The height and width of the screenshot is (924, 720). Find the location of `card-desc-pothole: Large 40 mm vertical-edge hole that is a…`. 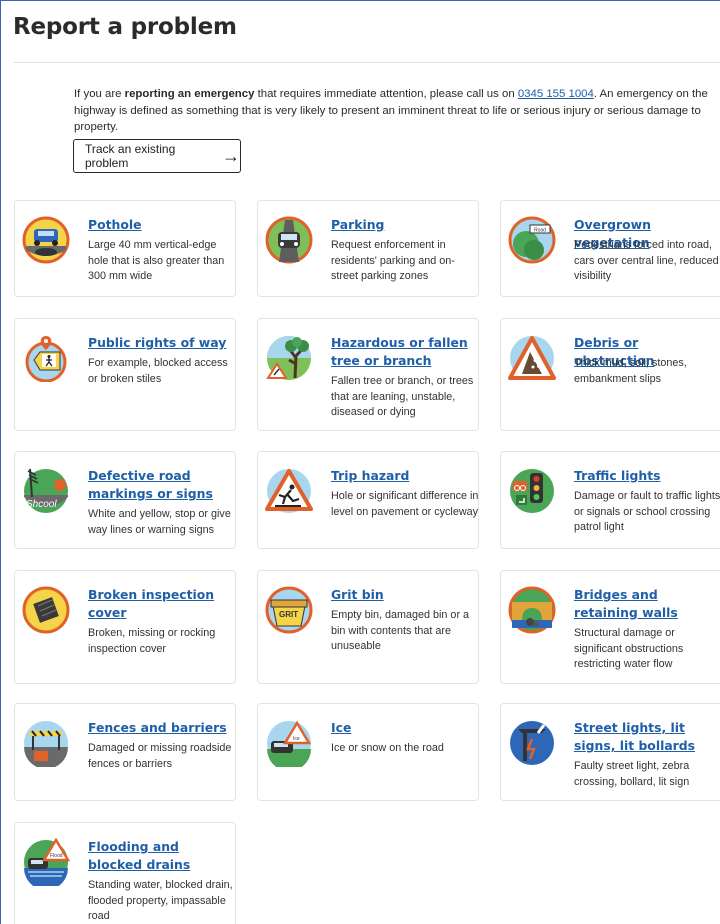

card-desc-pothole: Large 40 mm vertical-edge hole that is a… is located at coordinates (156, 260).